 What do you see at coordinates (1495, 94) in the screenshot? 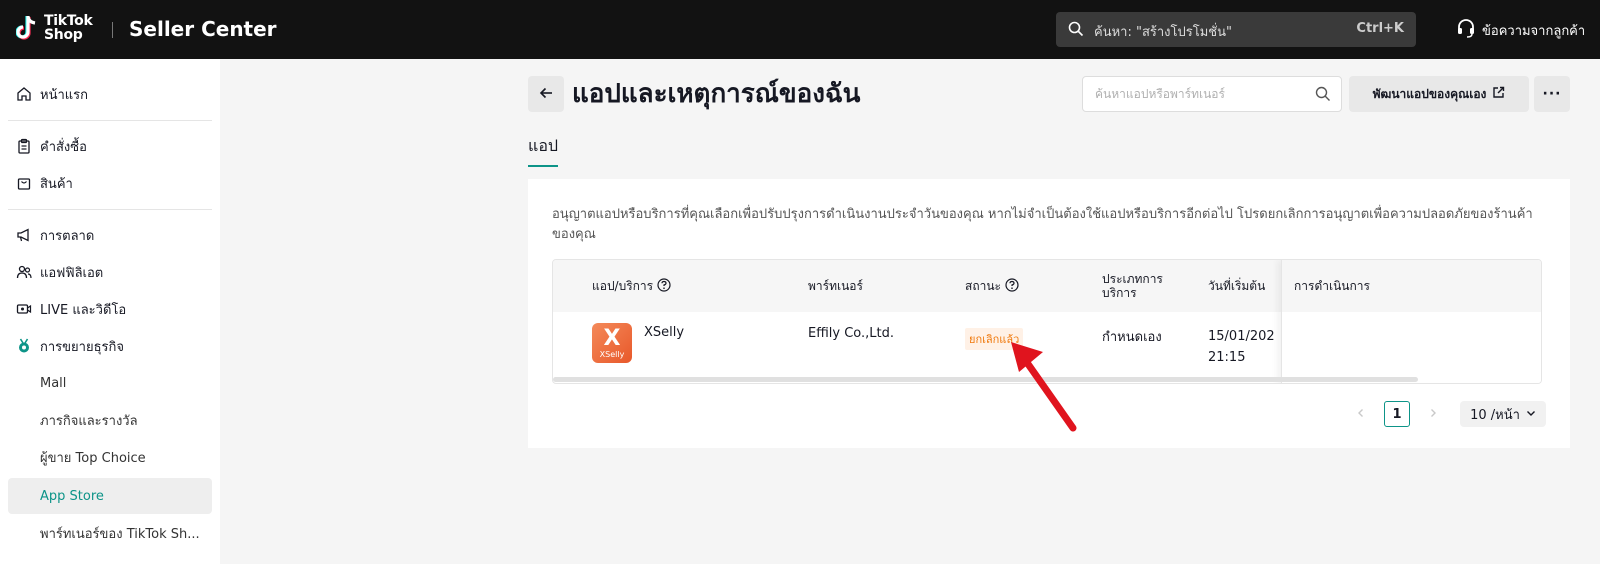
I see `external-link-icon` at bounding box center [1495, 94].